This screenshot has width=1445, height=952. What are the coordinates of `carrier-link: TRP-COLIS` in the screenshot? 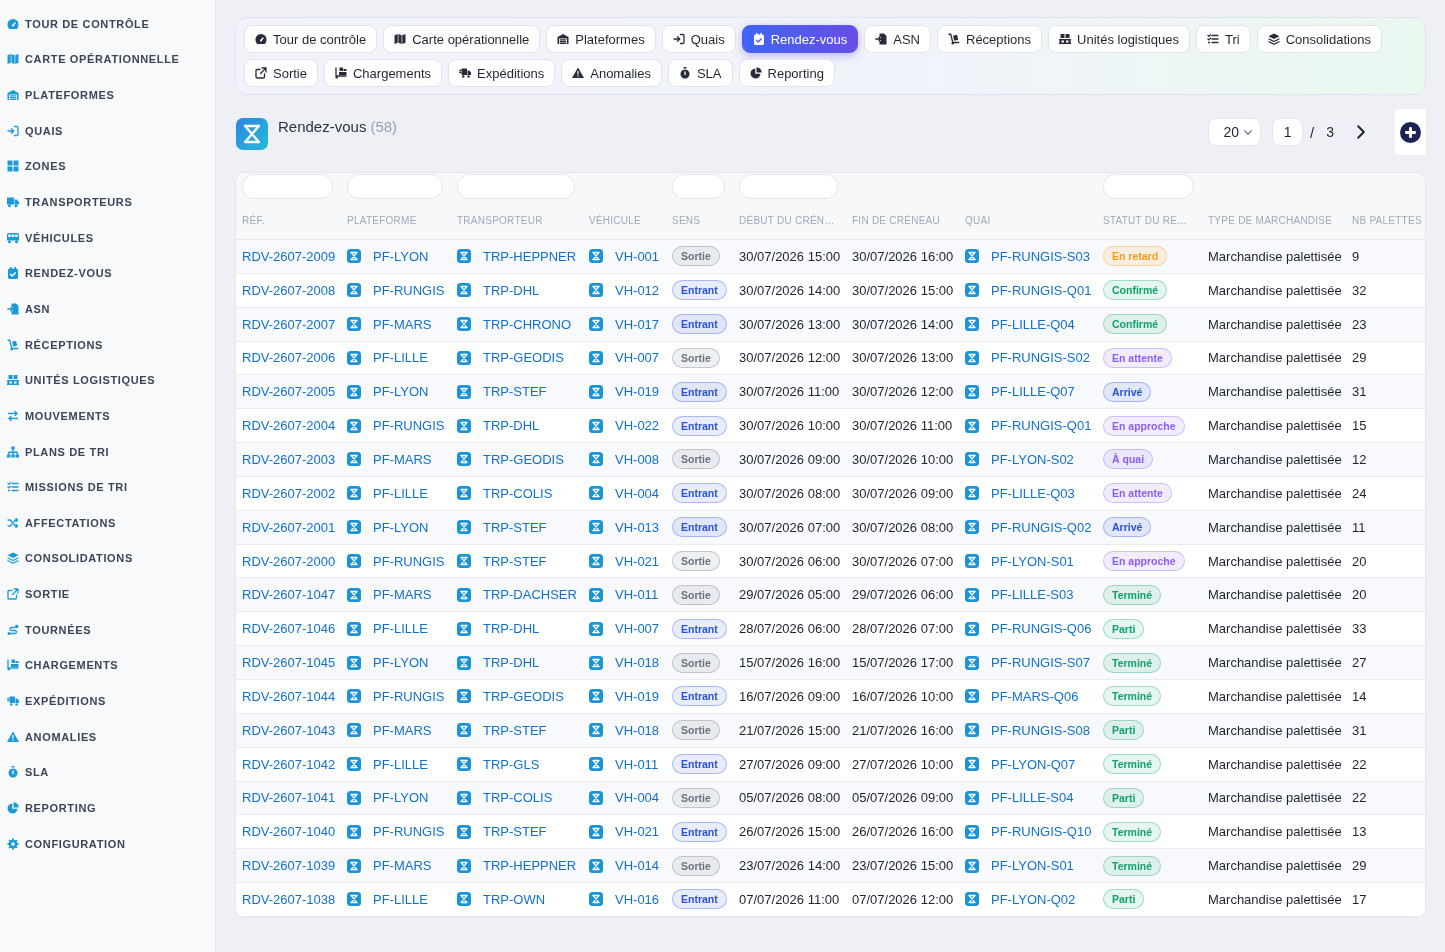 It's located at (518, 798).